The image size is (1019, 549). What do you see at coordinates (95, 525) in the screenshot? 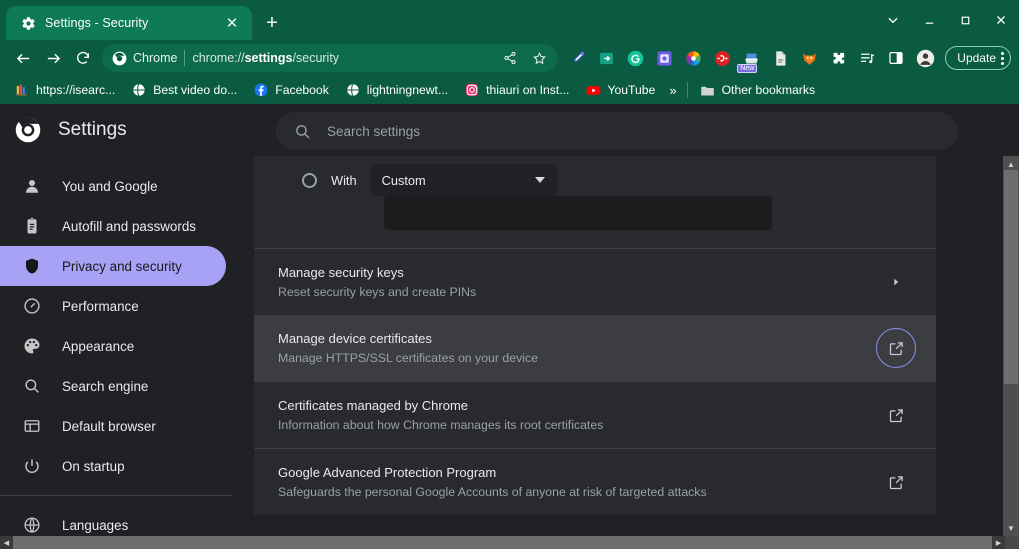
I see `sidebar-item-label: Languages` at bounding box center [95, 525].